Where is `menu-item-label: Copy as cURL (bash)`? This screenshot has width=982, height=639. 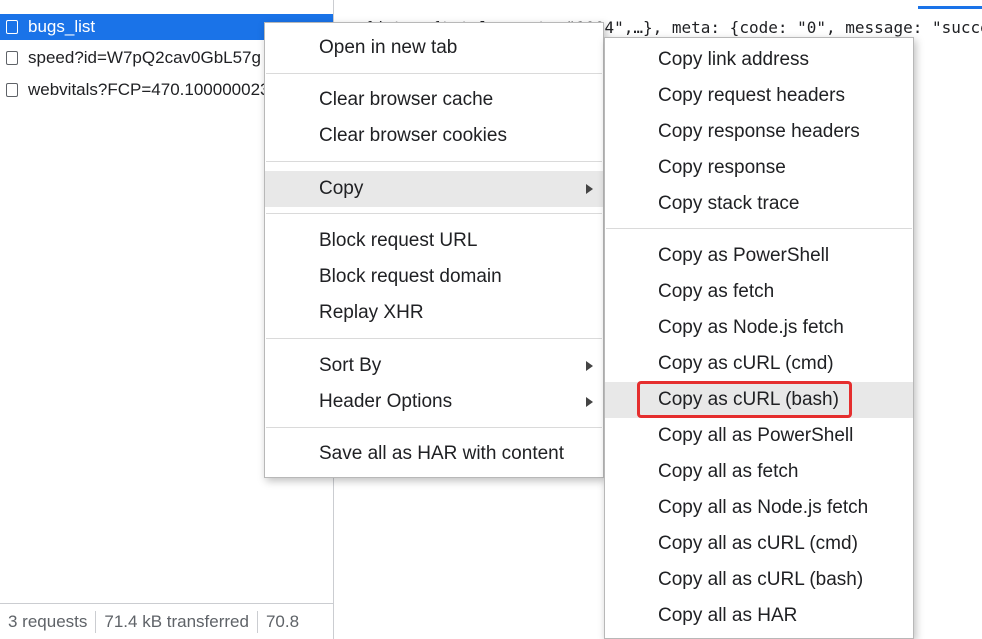 menu-item-label: Copy as cURL (bash) is located at coordinates (748, 399).